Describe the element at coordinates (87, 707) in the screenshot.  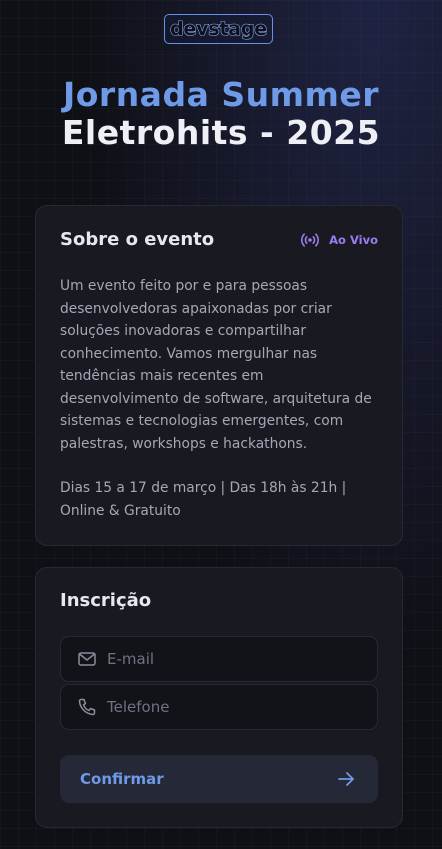
I see `phone-icon` at that location.